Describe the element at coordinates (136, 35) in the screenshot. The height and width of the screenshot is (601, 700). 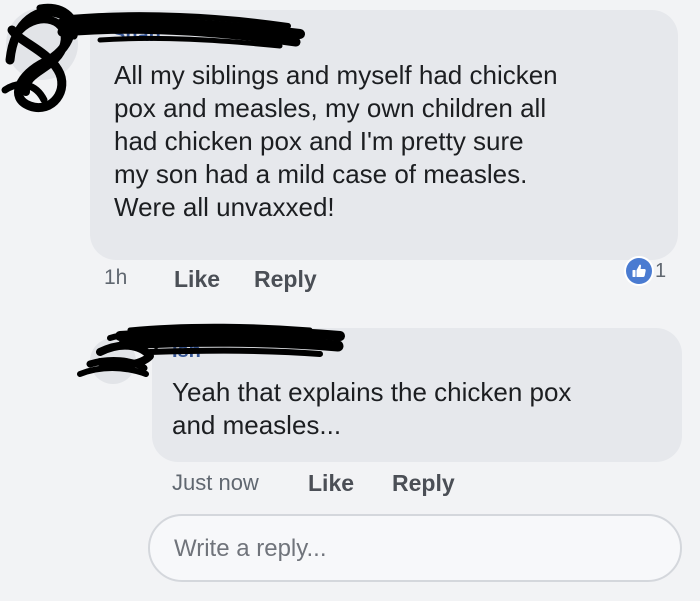
I see `comment-author: Shan` at that location.